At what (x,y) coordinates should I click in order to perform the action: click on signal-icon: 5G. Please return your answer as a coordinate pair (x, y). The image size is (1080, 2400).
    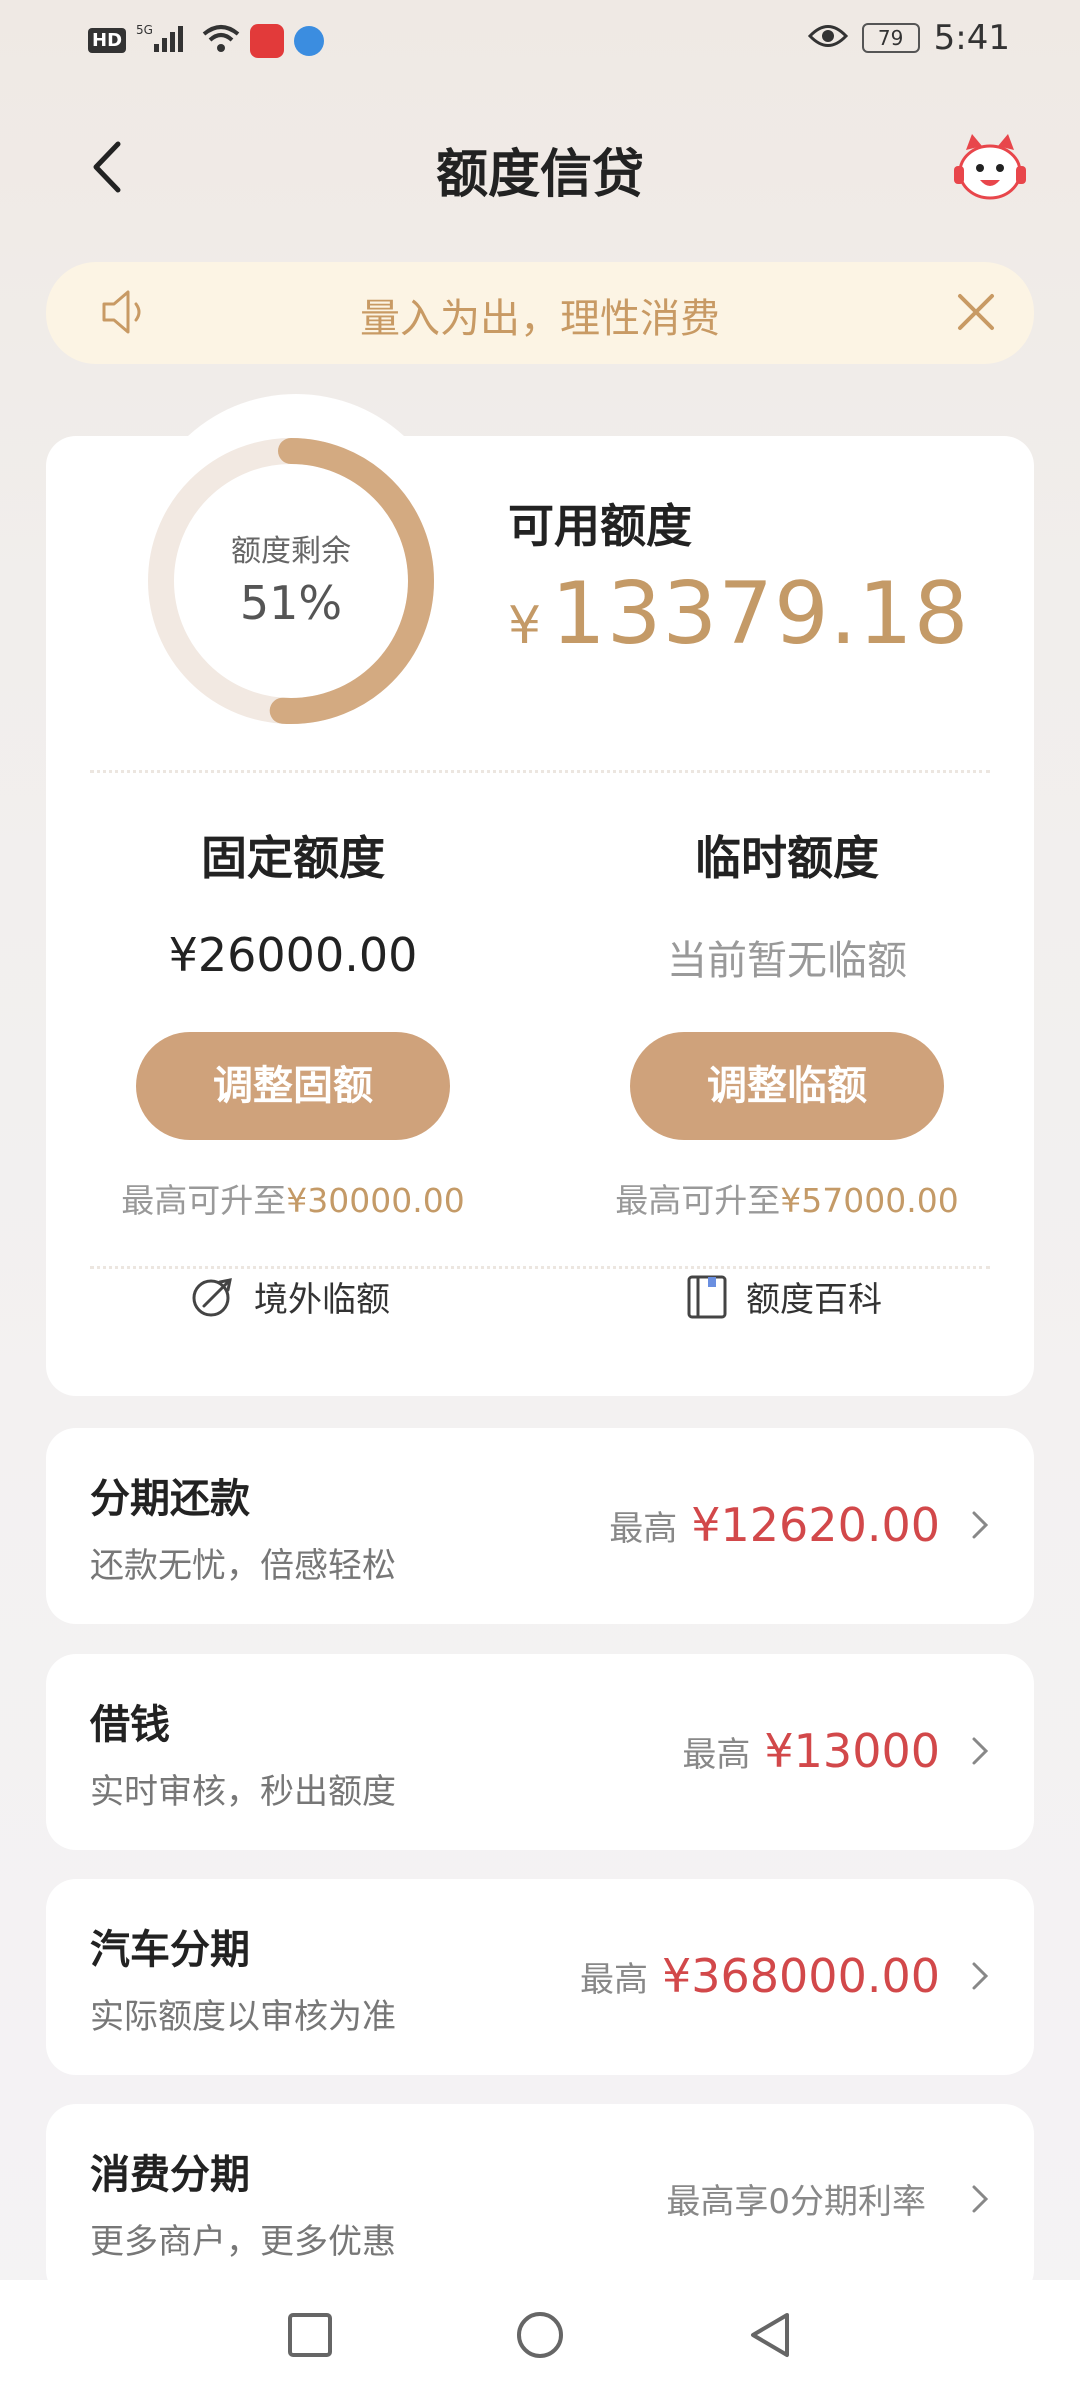
    Looking at the image, I should click on (164, 40).